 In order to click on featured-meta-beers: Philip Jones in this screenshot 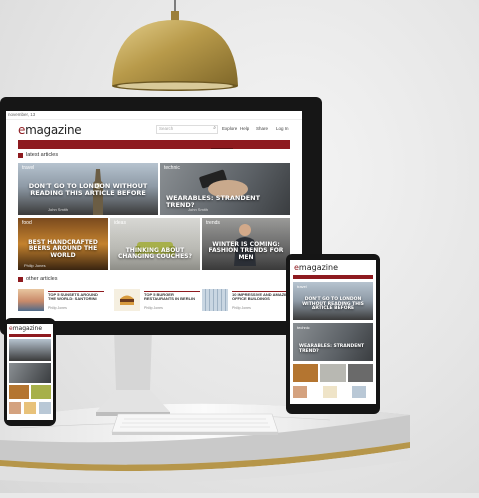, I will do `click(35, 265)`.